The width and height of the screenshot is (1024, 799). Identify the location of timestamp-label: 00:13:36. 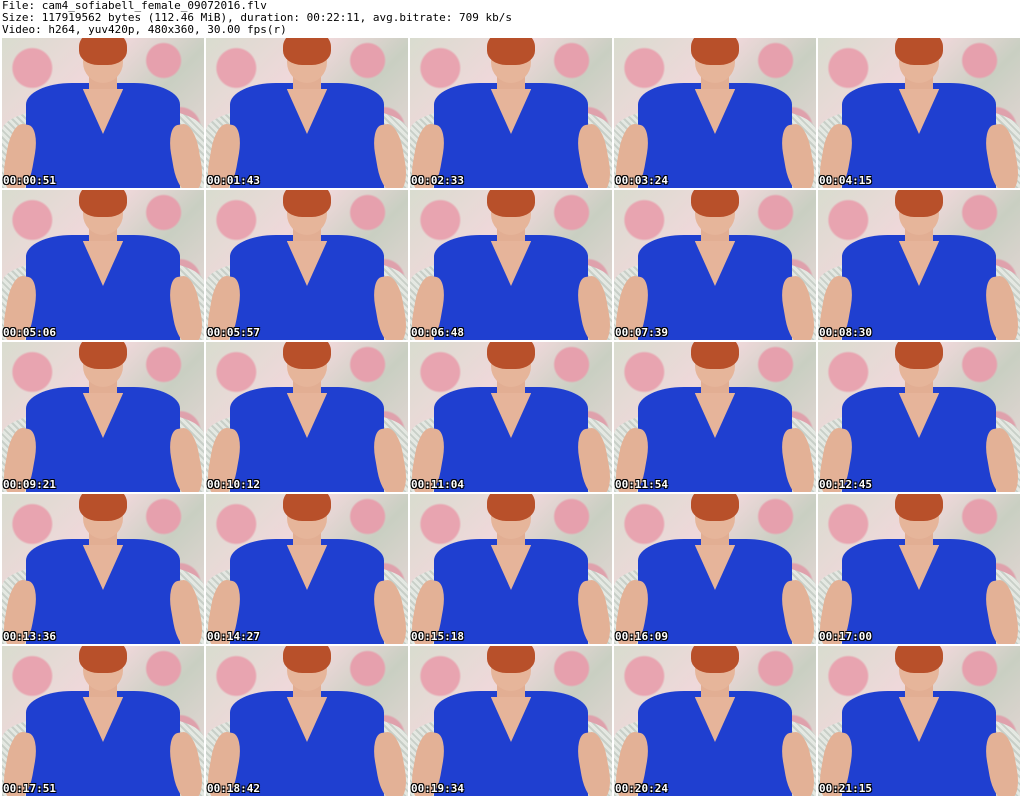
(29, 636).